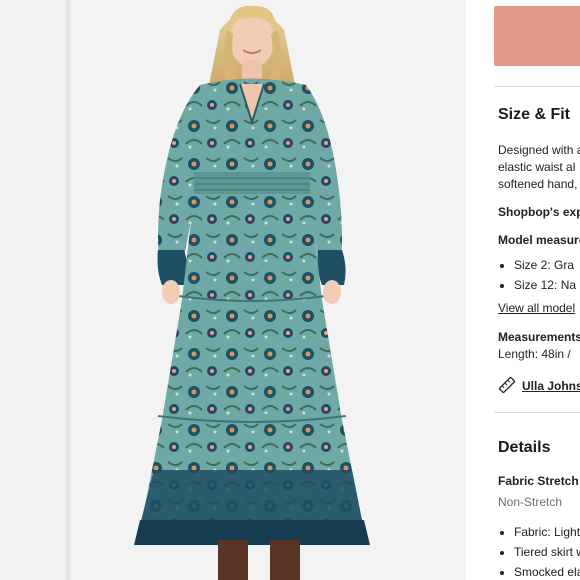 Image resolution: width=580 pixels, height=580 pixels. I want to click on view-all-model-link: View all model, so click(536, 308).